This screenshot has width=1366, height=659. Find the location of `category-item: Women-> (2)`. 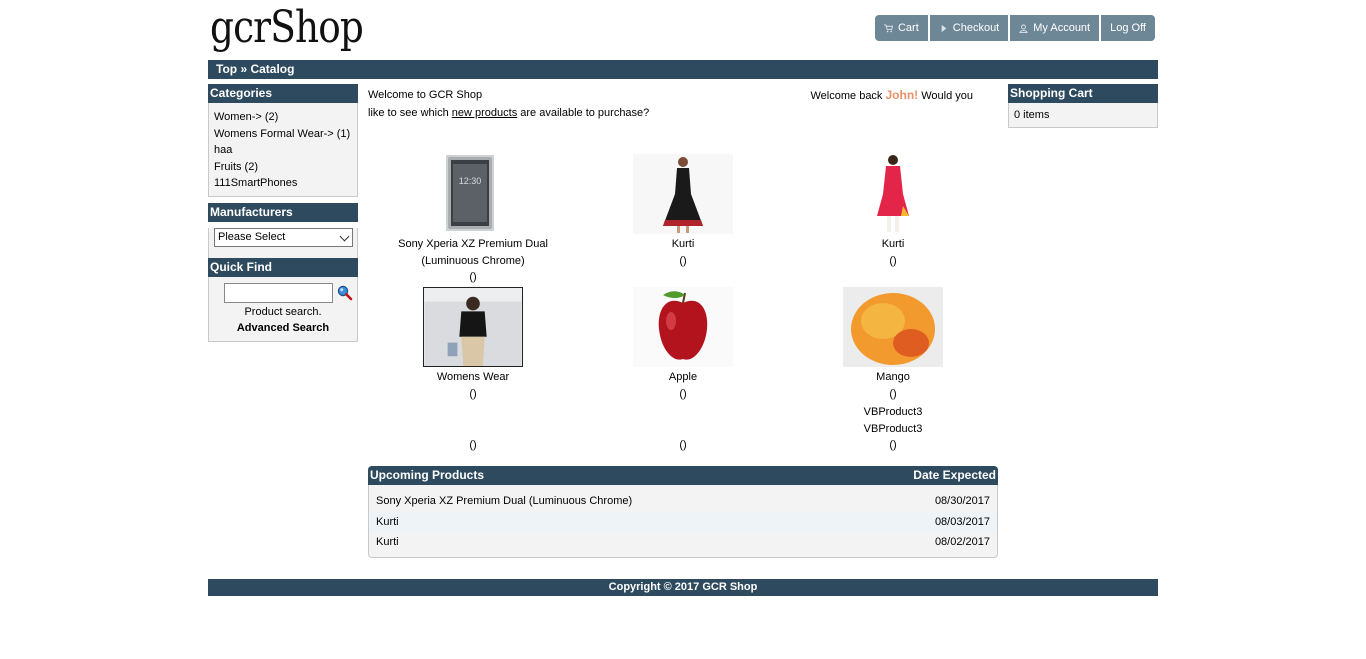

category-item: Women-> (2) is located at coordinates (283, 117).